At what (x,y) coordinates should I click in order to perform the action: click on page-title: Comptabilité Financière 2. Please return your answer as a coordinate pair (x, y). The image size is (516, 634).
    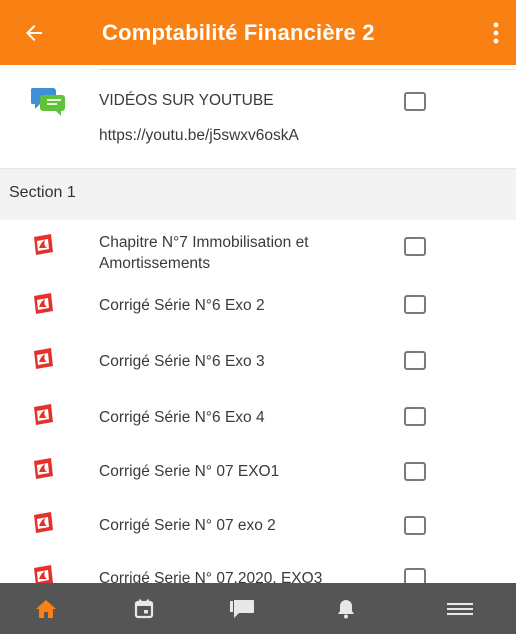
    Looking at the image, I should click on (238, 32).